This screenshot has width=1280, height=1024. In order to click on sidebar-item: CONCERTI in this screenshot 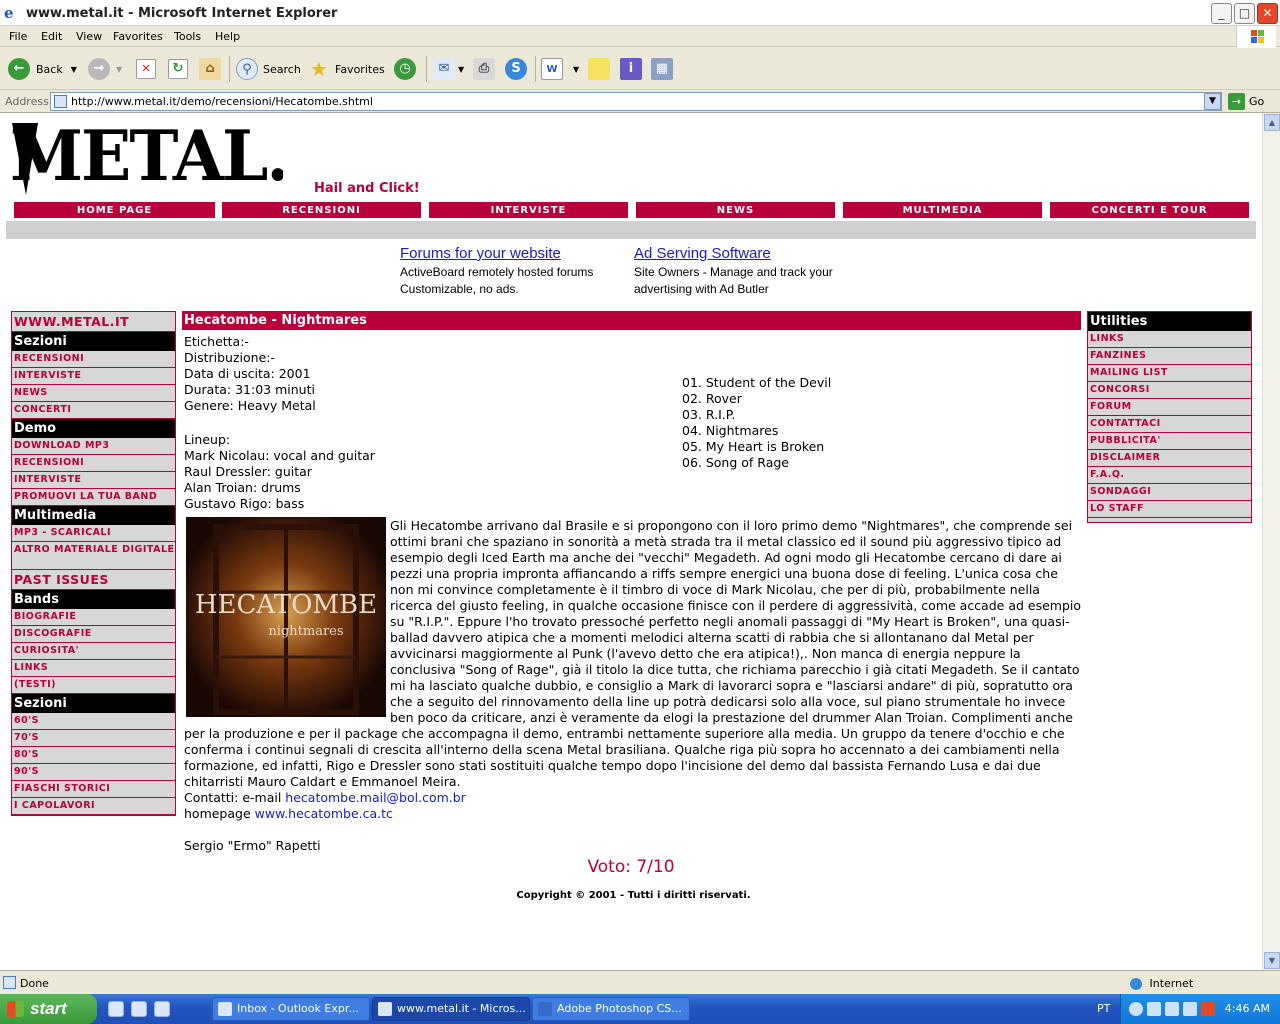, I will do `click(93, 410)`.